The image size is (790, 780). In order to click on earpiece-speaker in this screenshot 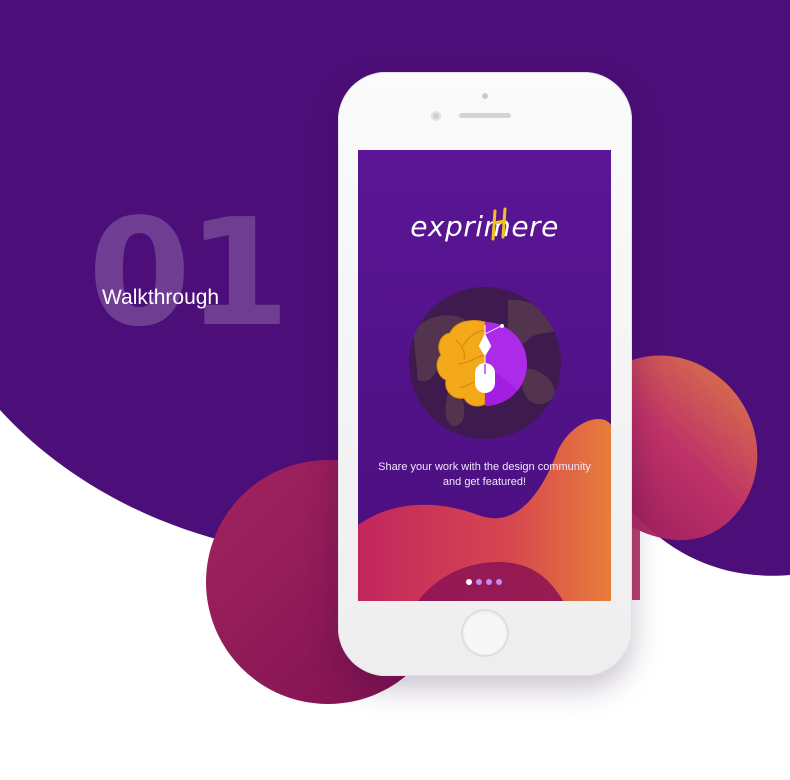, I will do `click(485, 115)`.